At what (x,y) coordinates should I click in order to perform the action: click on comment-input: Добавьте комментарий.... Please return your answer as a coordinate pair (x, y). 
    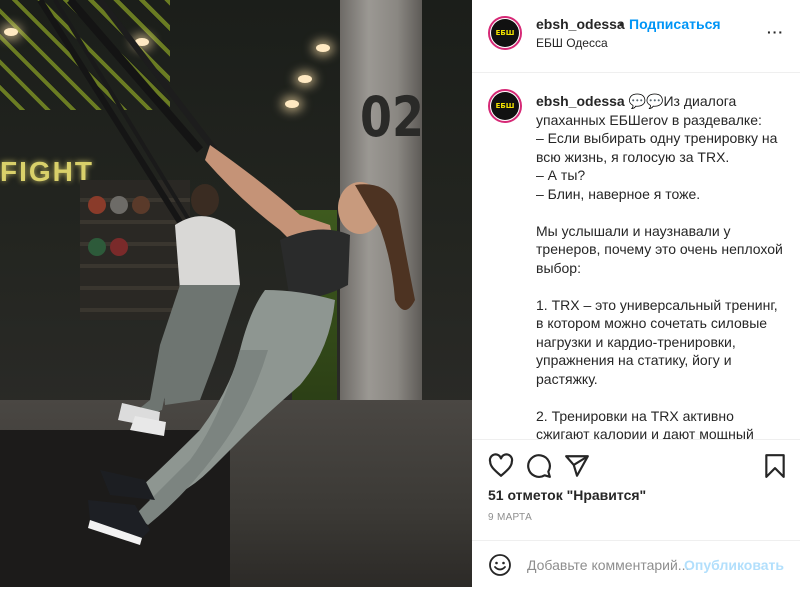
    Looking at the image, I should click on (608, 565).